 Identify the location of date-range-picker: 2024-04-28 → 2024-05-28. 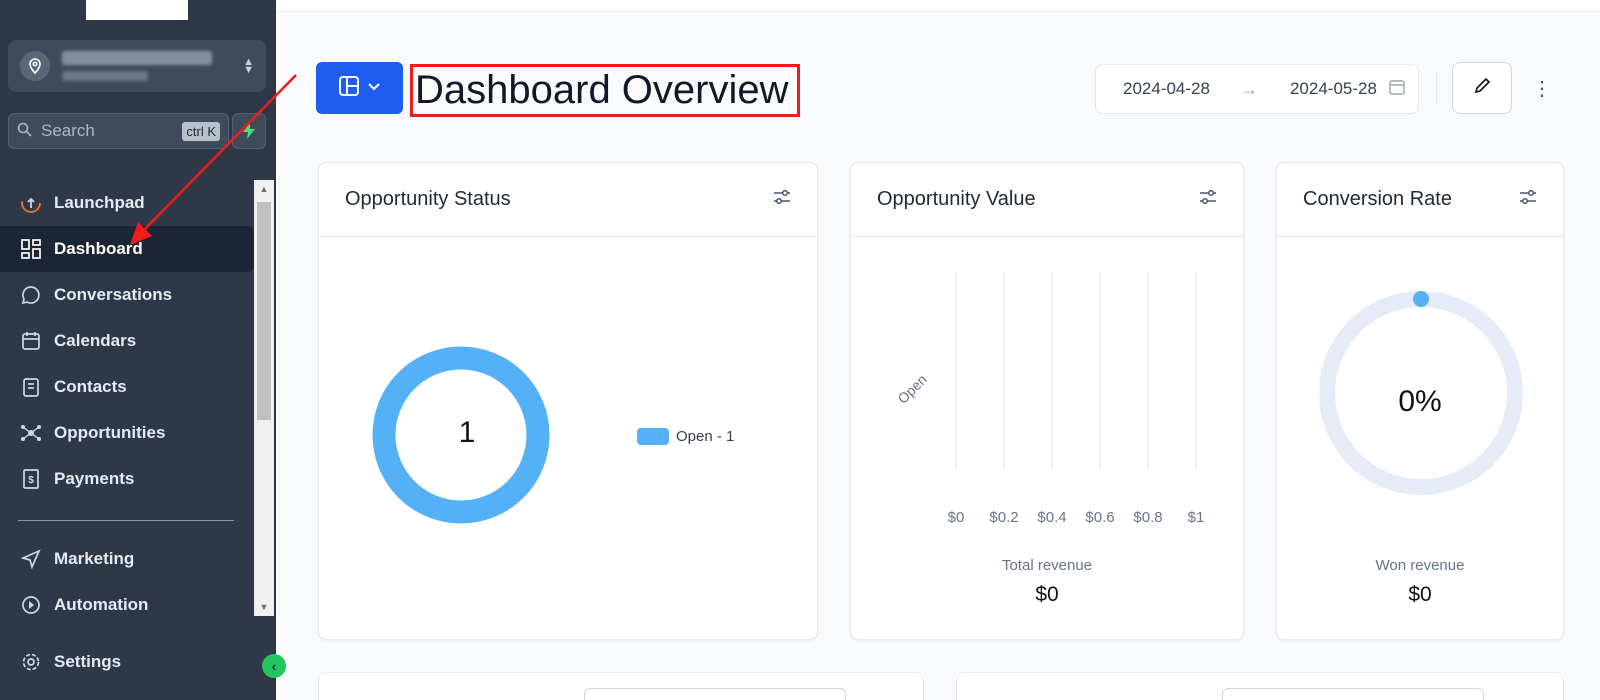
(1257, 89).